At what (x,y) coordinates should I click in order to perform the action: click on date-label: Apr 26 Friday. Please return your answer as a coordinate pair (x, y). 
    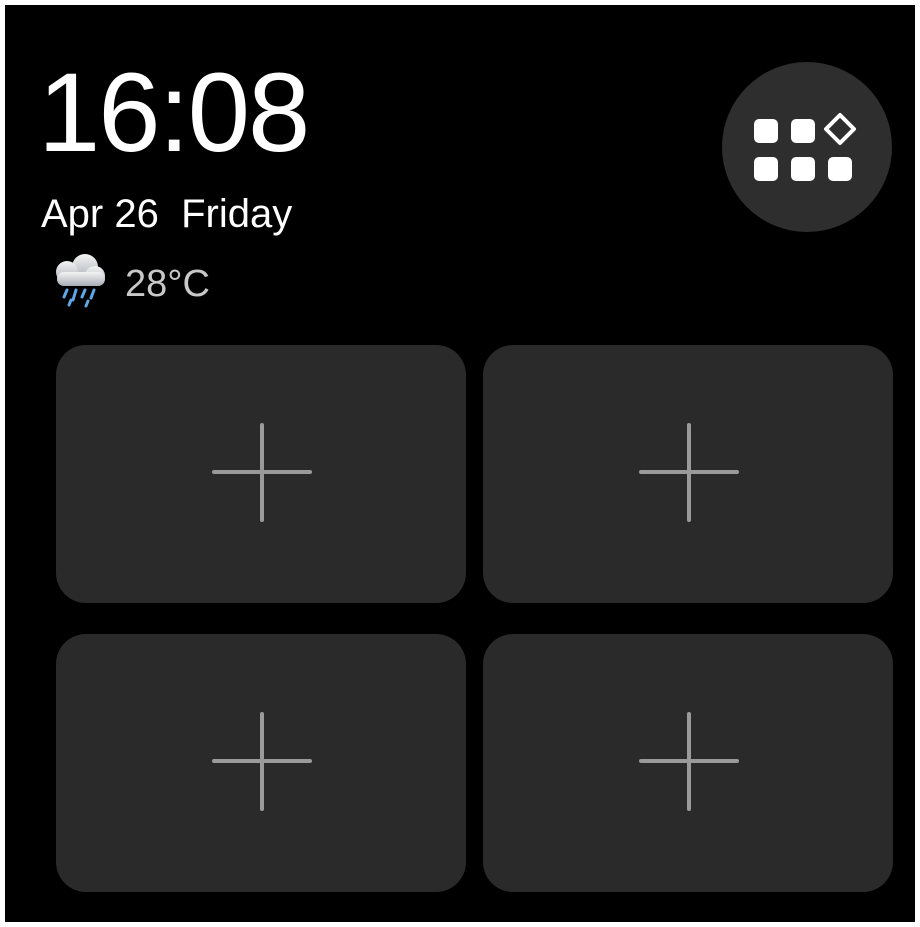
    Looking at the image, I should click on (167, 214).